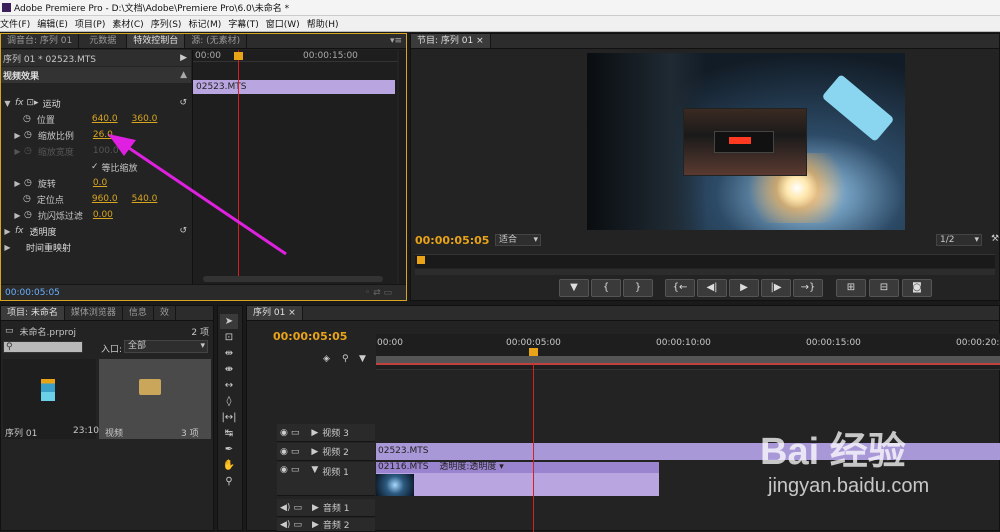  Describe the element at coordinates (833, 452) in the screenshot. I see `baidu-logo: Bai 经验` at that location.